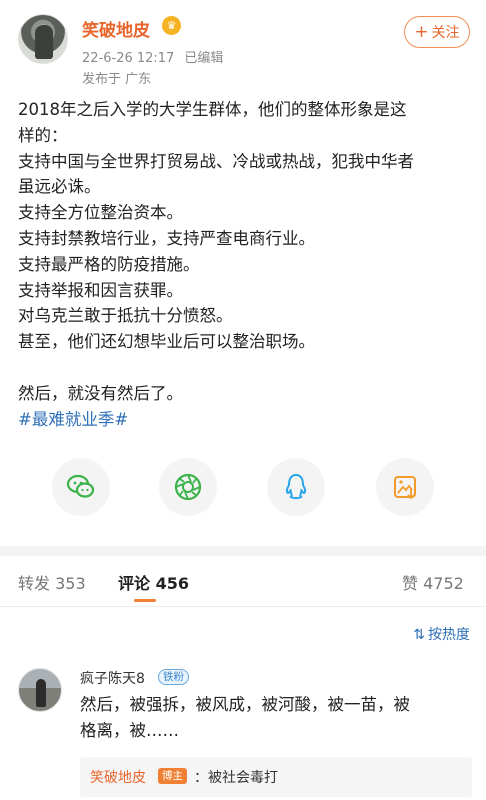  I want to click on commenter-avatar, so click(40, 690).